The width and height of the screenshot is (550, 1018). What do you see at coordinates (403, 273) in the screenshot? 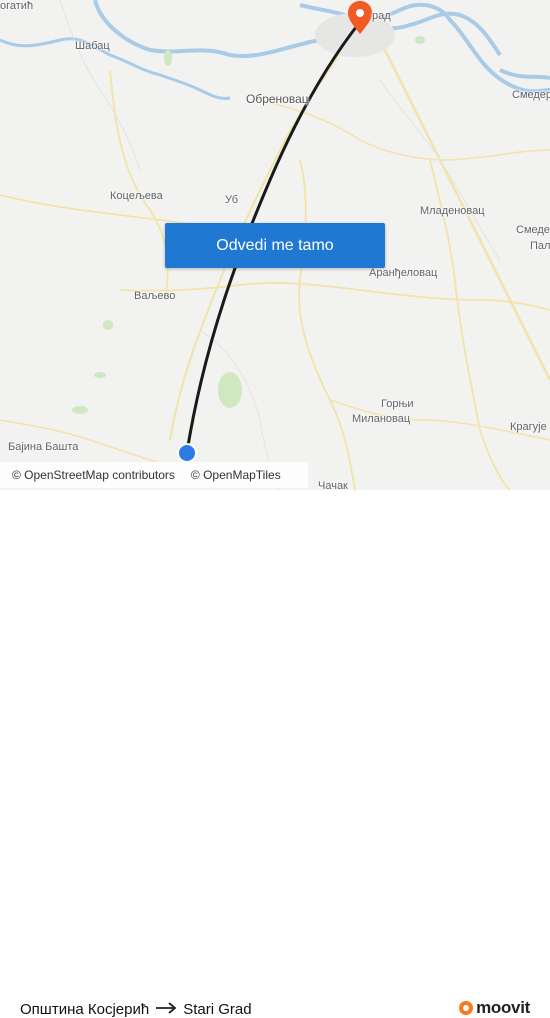
I see `place-label: Аранђеловац` at bounding box center [403, 273].